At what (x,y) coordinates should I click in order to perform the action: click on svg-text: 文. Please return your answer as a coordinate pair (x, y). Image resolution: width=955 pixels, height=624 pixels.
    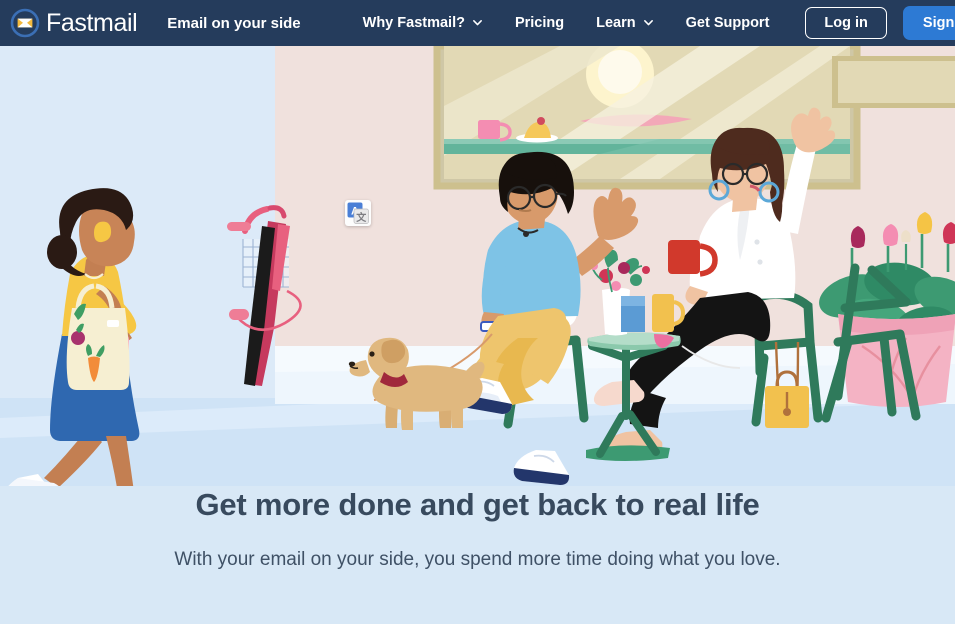
    Looking at the image, I should click on (361, 217).